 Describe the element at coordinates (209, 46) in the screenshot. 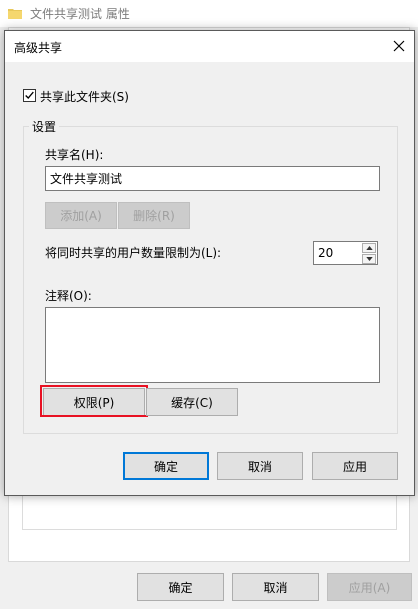

I see `dialog-titlebar: 高级共享` at that location.